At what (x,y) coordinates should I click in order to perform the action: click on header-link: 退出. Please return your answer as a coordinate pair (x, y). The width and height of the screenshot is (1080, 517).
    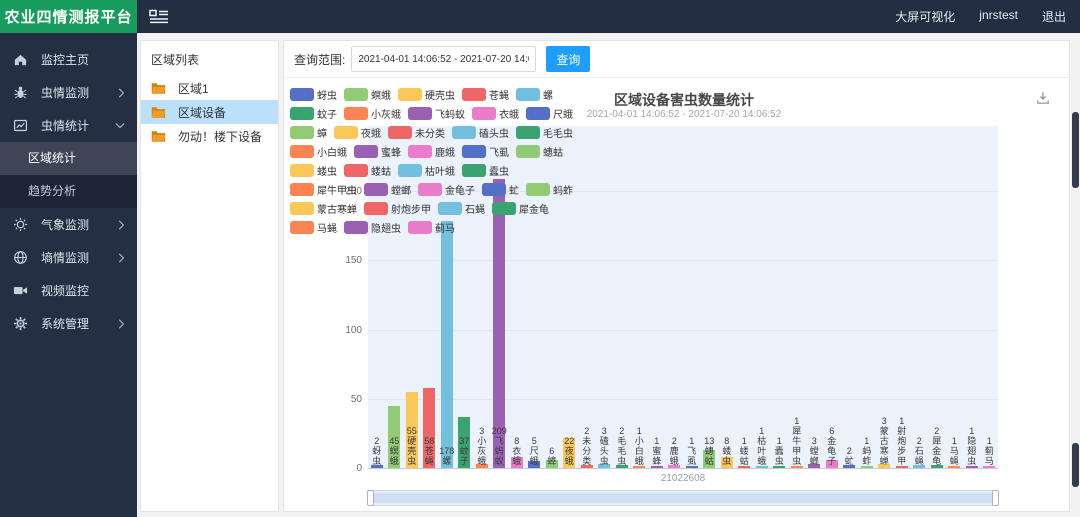
    Looking at the image, I should click on (1054, 16).